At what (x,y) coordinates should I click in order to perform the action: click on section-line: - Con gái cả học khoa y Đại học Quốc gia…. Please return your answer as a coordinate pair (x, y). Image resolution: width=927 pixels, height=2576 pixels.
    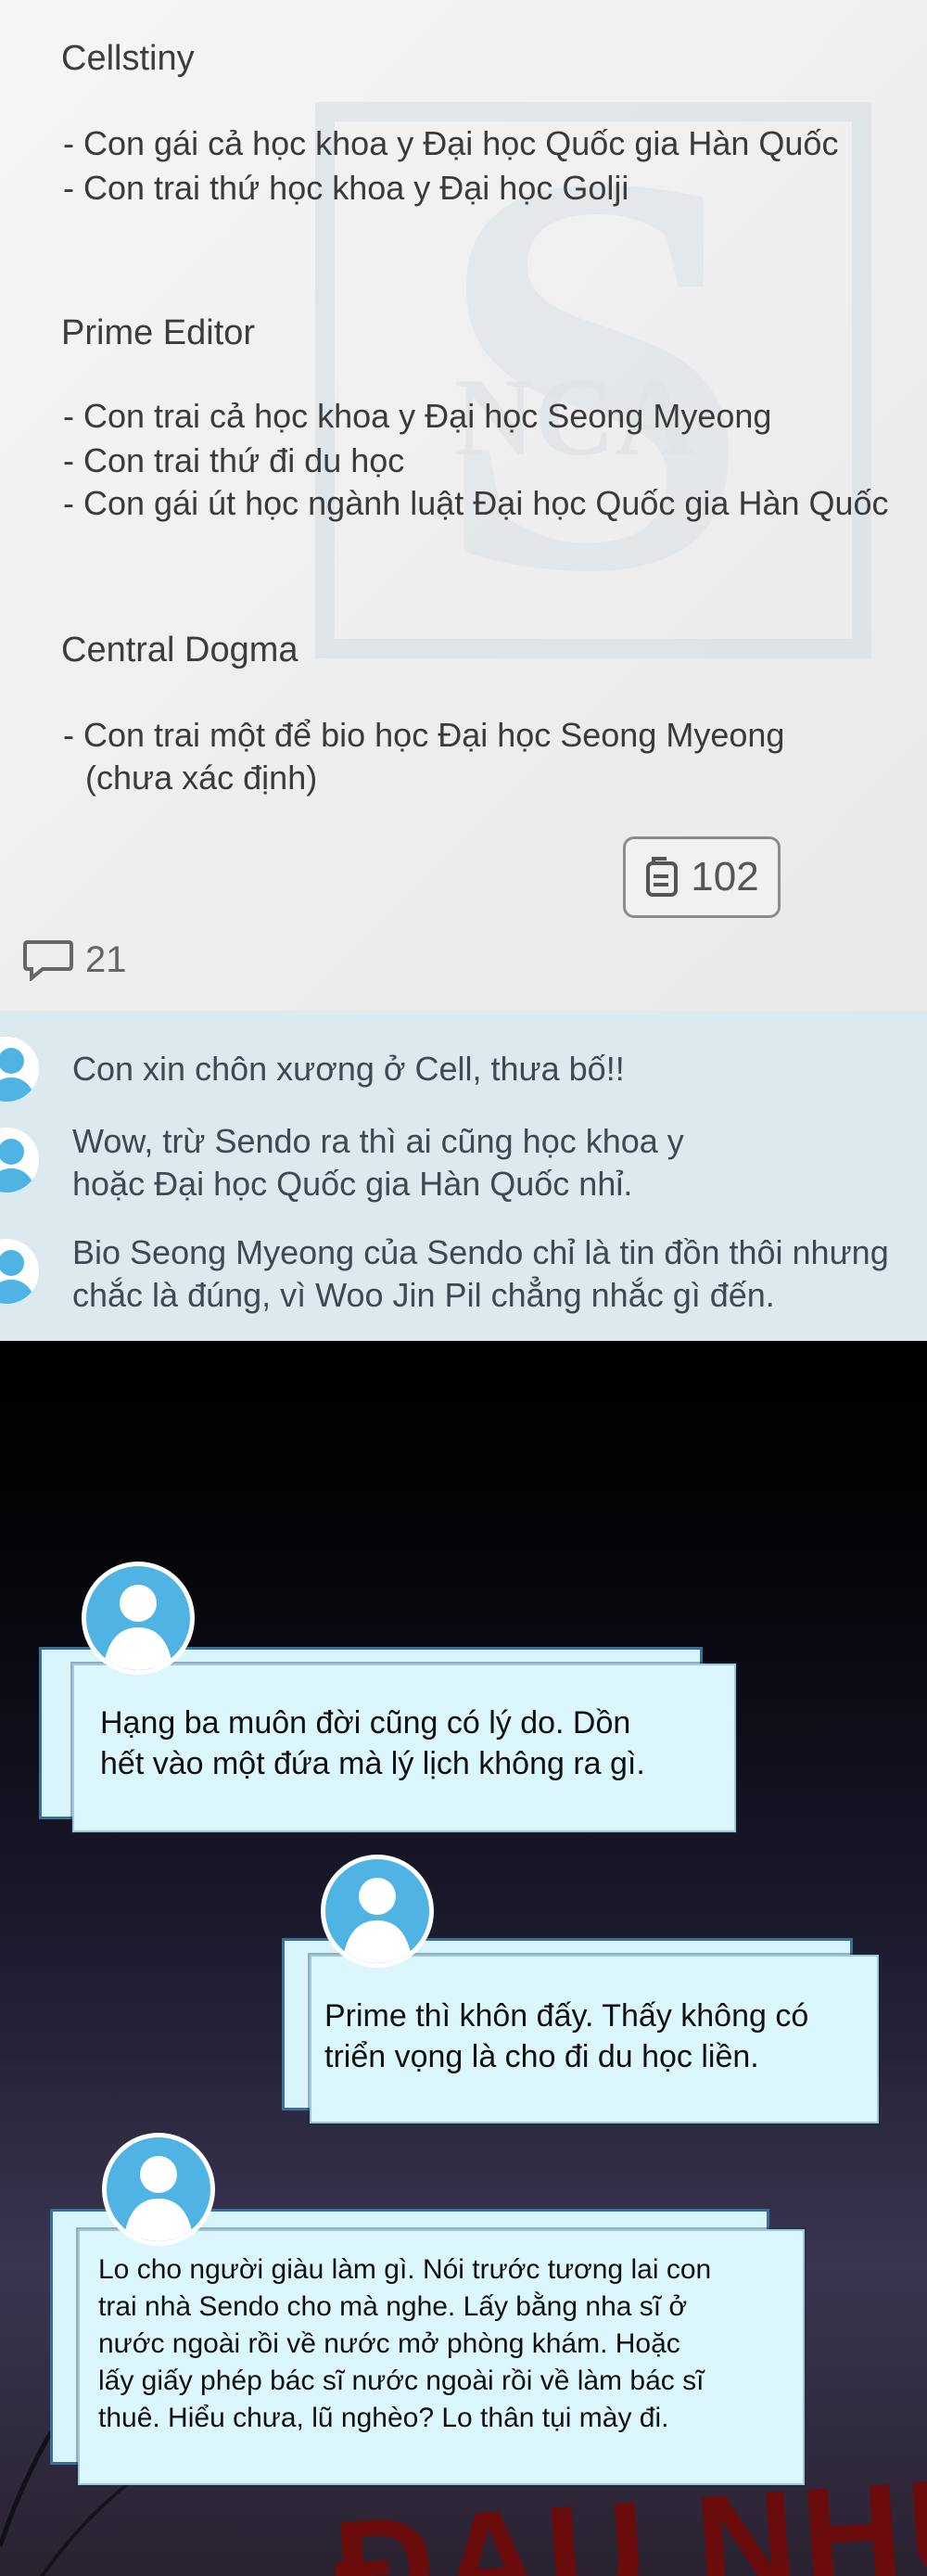
    Looking at the image, I should click on (451, 143).